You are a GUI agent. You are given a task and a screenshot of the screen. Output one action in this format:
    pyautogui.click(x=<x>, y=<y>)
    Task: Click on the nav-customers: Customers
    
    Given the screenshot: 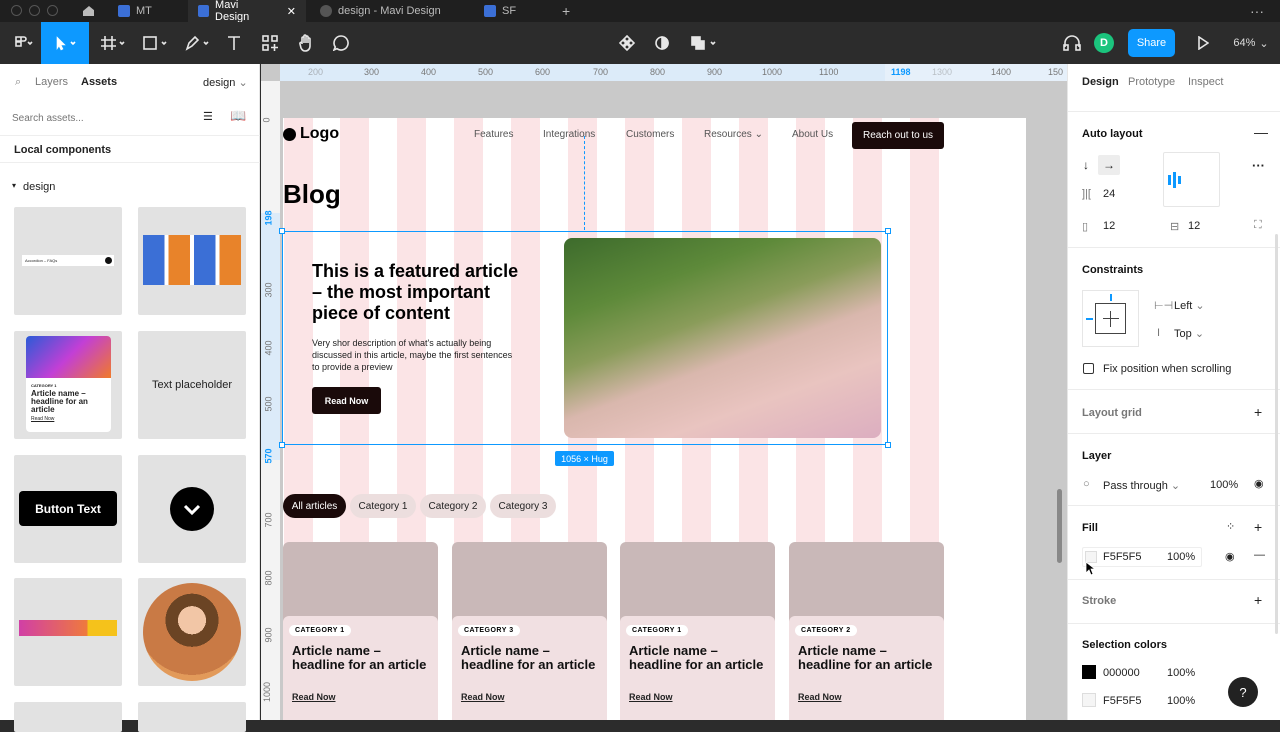 What is the action you would take?
    pyautogui.click(x=650, y=134)
    